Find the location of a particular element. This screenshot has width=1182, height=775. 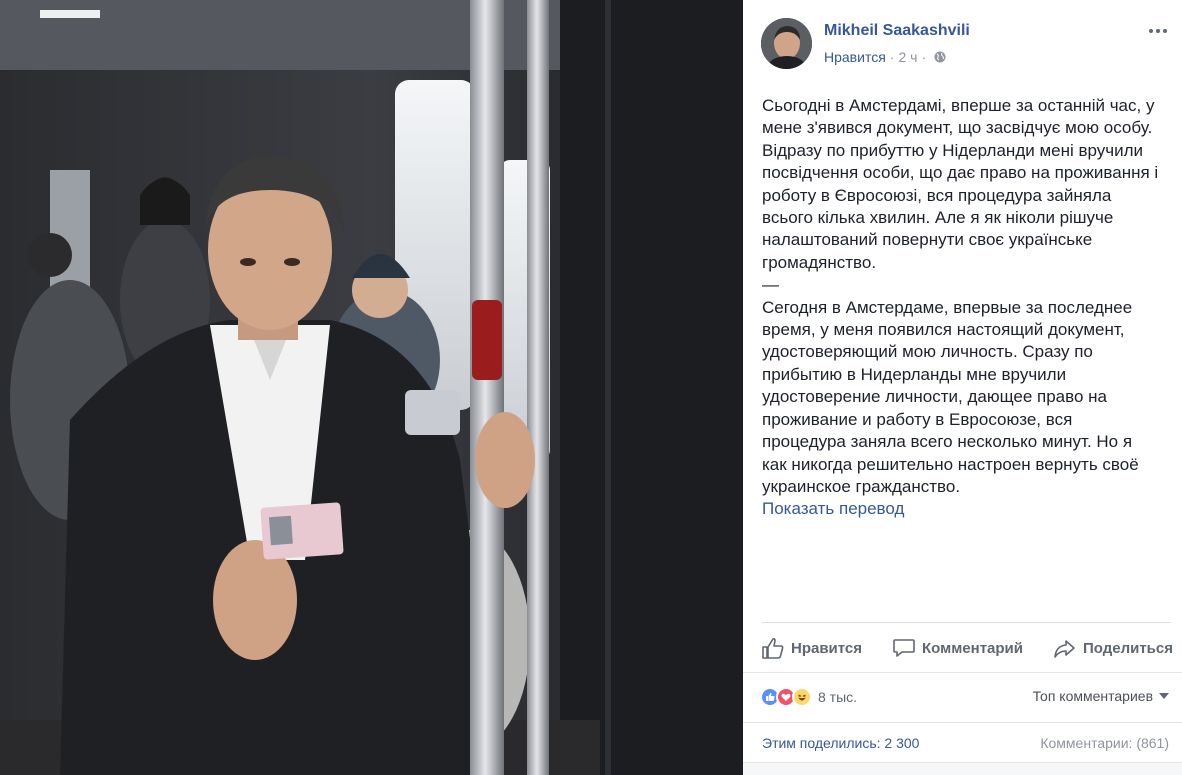

reactions-count: 8 тыс. is located at coordinates (837, 697).